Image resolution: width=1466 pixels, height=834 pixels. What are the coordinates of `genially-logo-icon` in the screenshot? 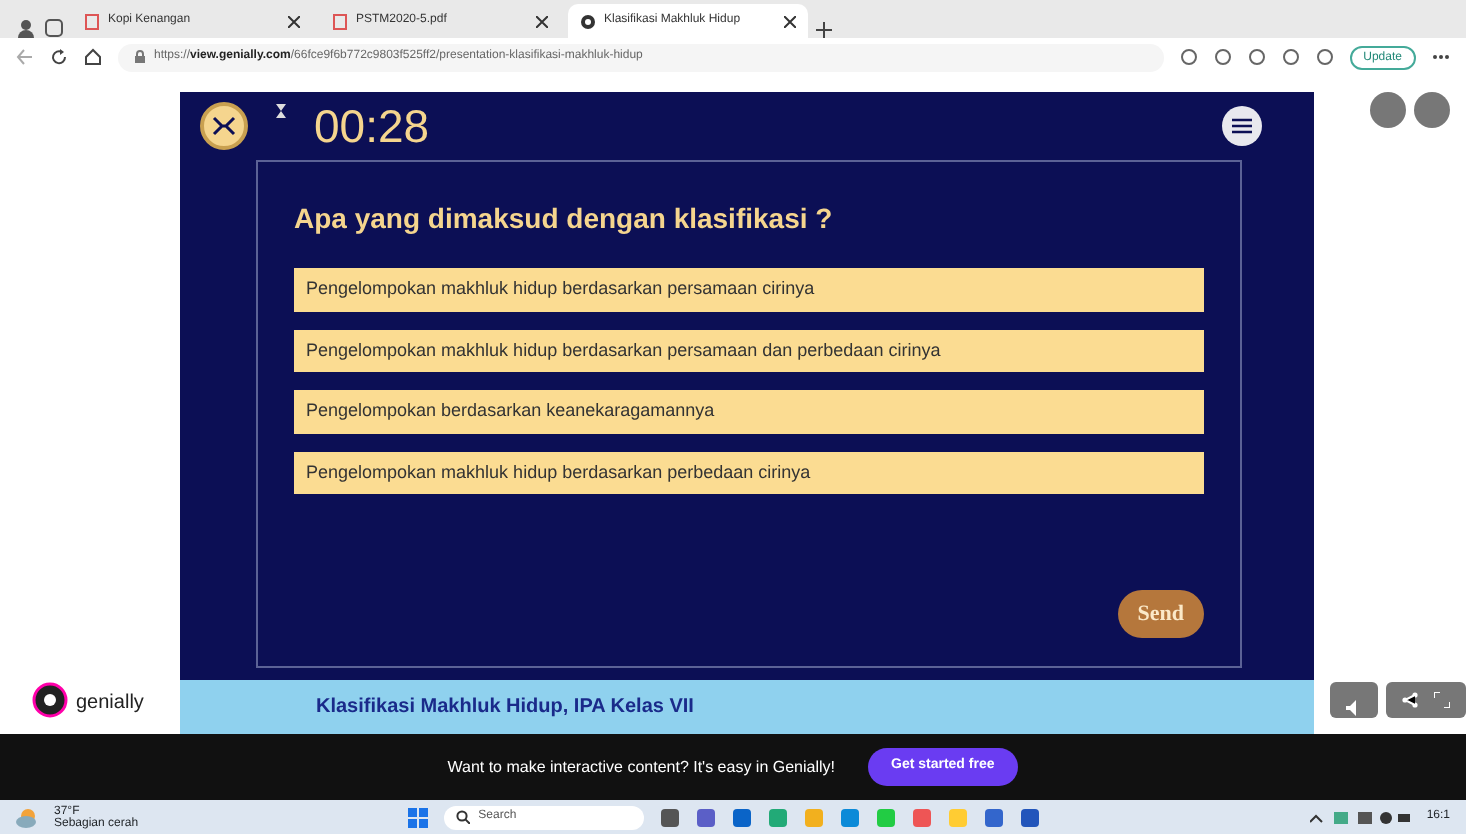 It's located at (50, 700).